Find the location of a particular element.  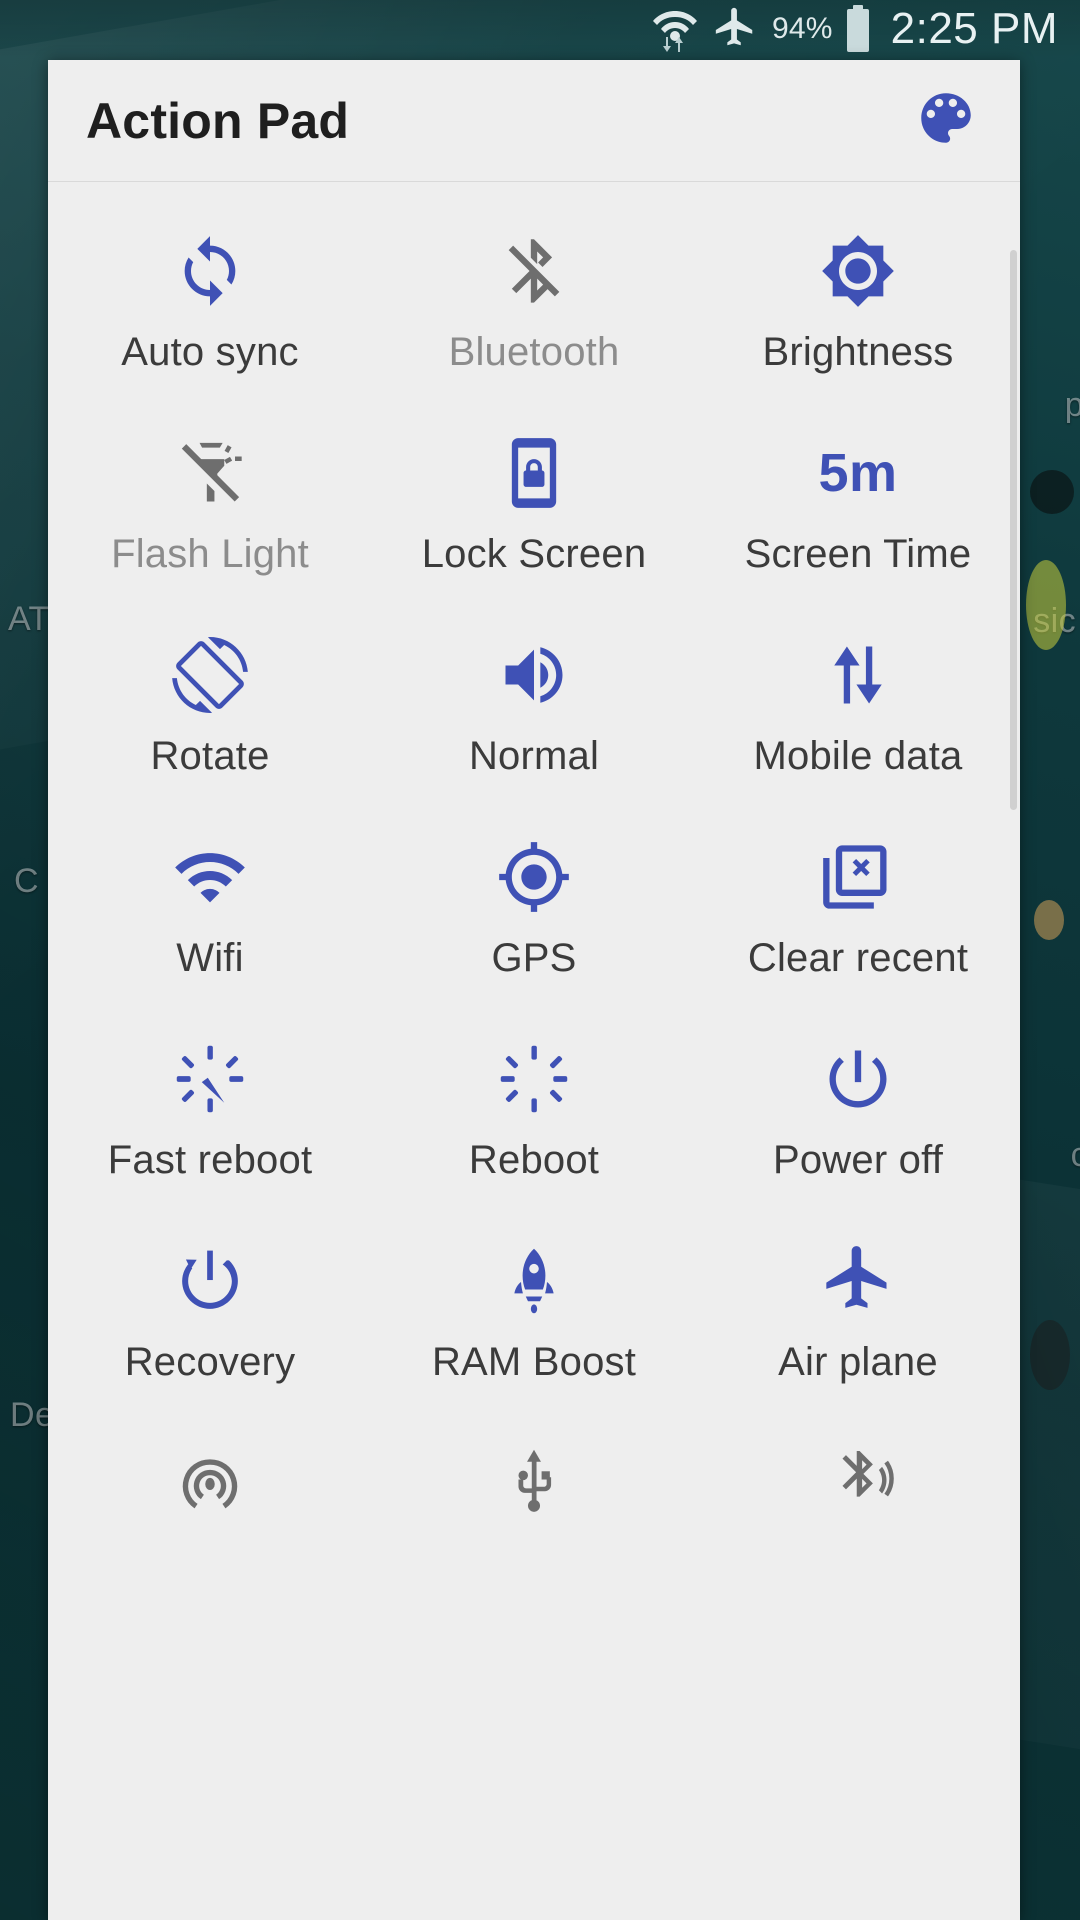

reboot-icon is located at coordinates (534, 1079).